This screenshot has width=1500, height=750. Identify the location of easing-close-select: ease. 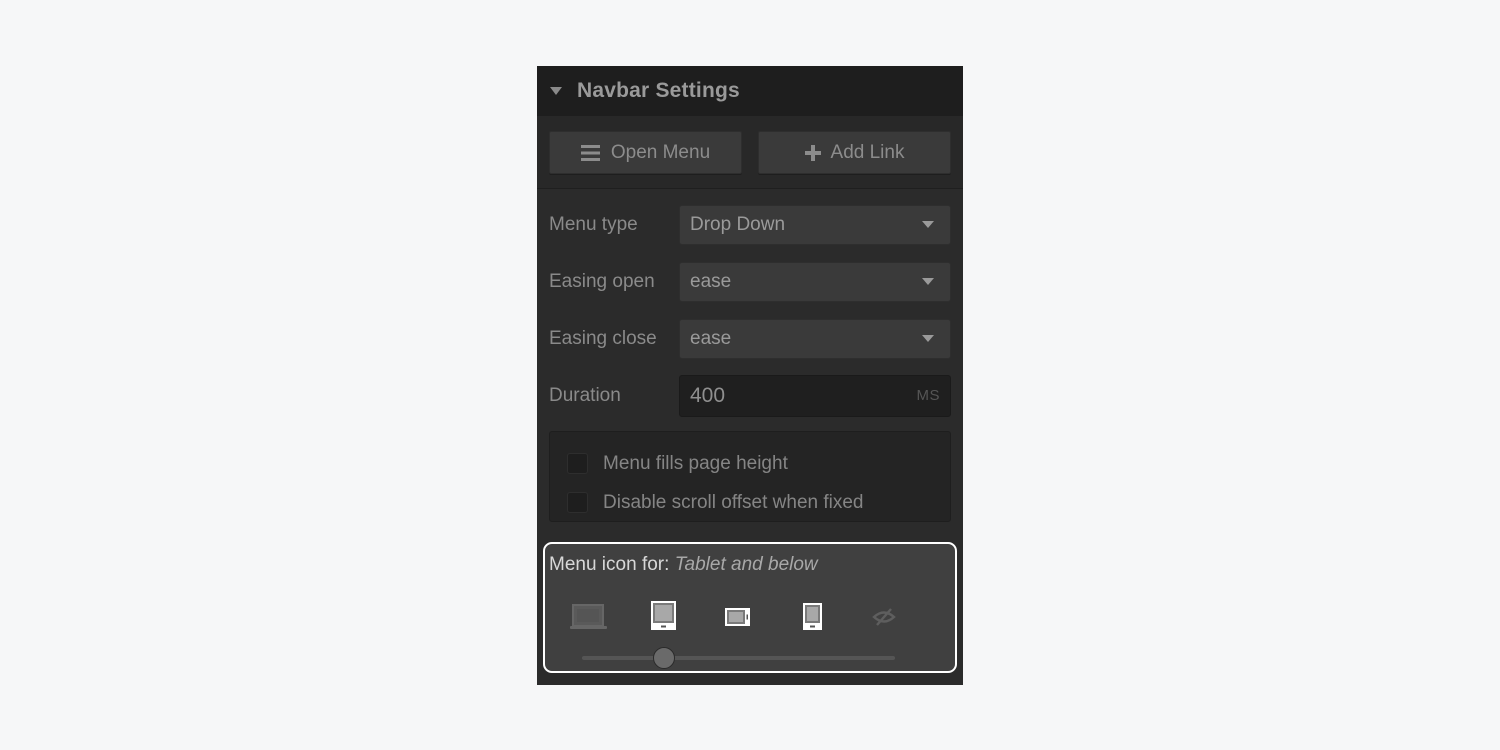
(815, 338).